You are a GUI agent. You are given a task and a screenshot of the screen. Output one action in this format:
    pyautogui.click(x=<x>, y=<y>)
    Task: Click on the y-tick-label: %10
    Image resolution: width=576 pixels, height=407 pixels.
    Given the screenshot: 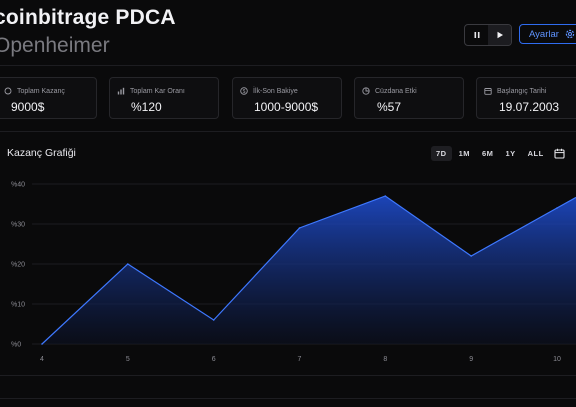 What is the action you would take?
    pyautogui.click(x=18, y=305)
    